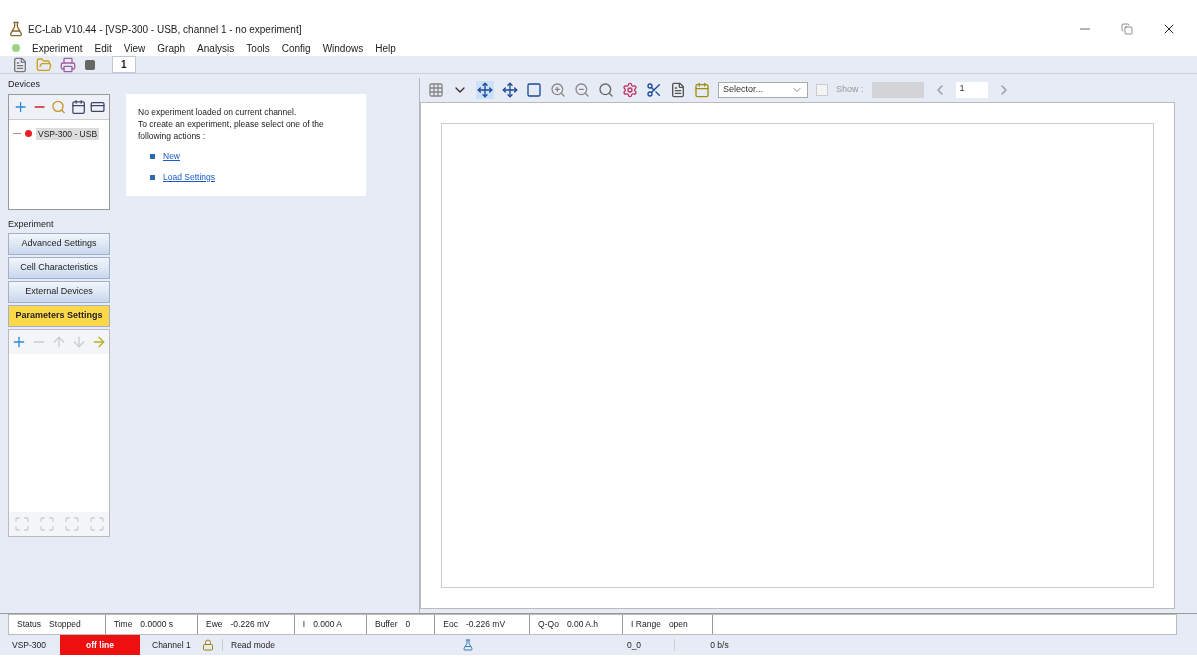 The image size is (1197, 657). I want to click on experiment-tab: External Devices, so click(59, 292).